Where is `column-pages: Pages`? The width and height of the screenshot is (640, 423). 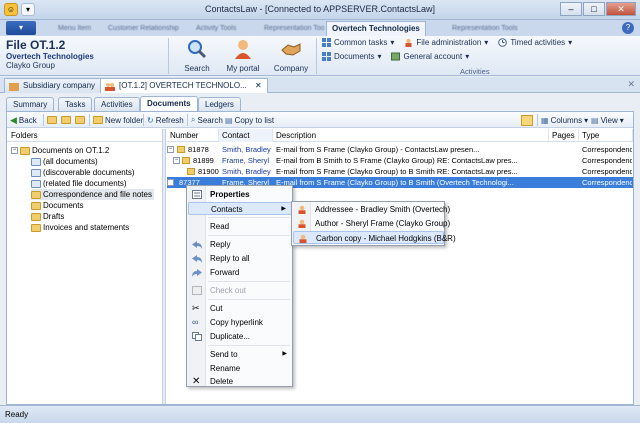 column-pages: Pages is located at coordinates (564, 135).